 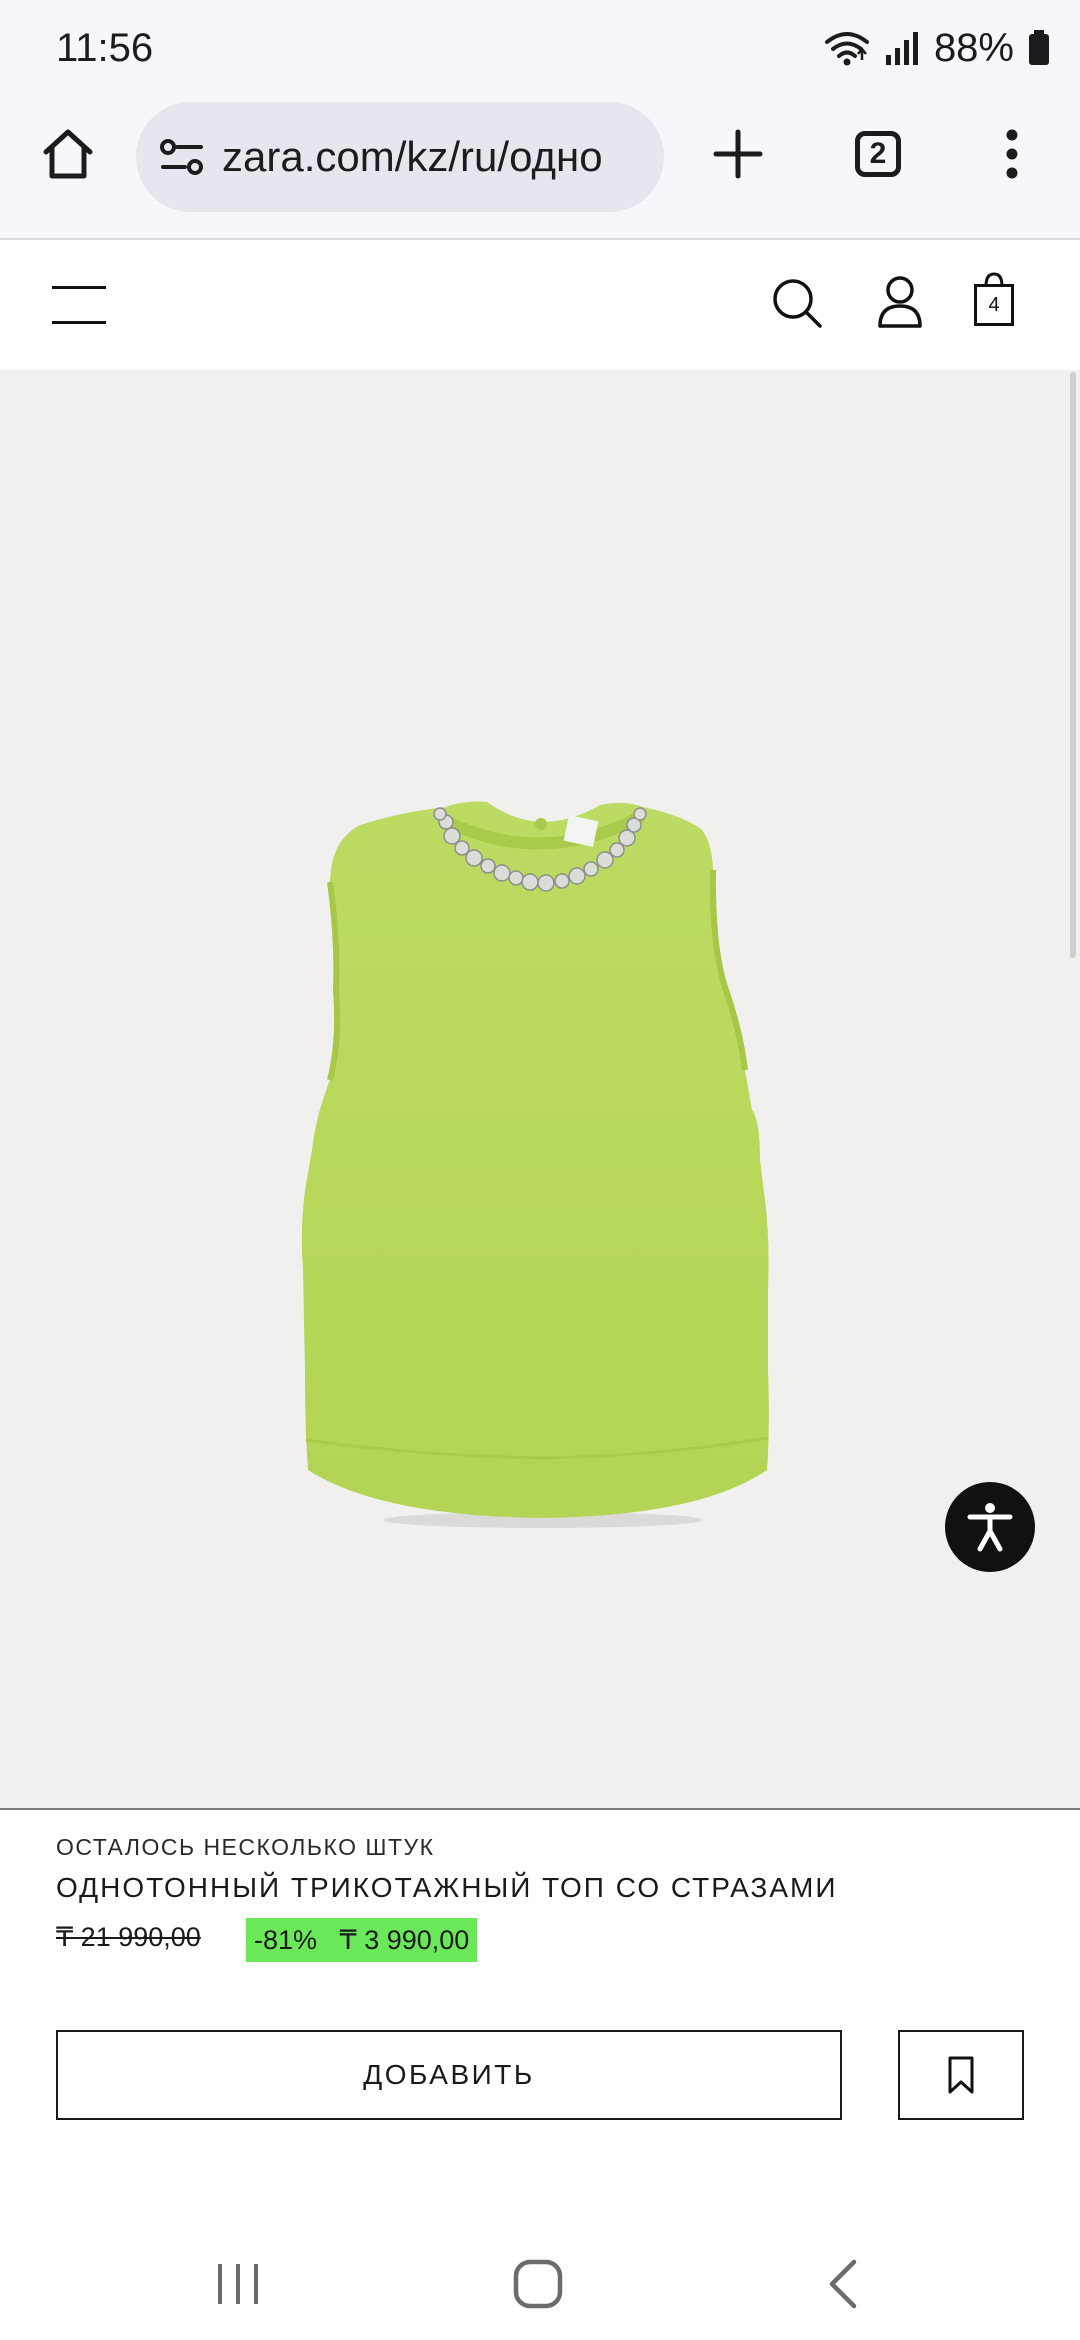 I want to click on bookmark-button, so click(x=961, y=2075).